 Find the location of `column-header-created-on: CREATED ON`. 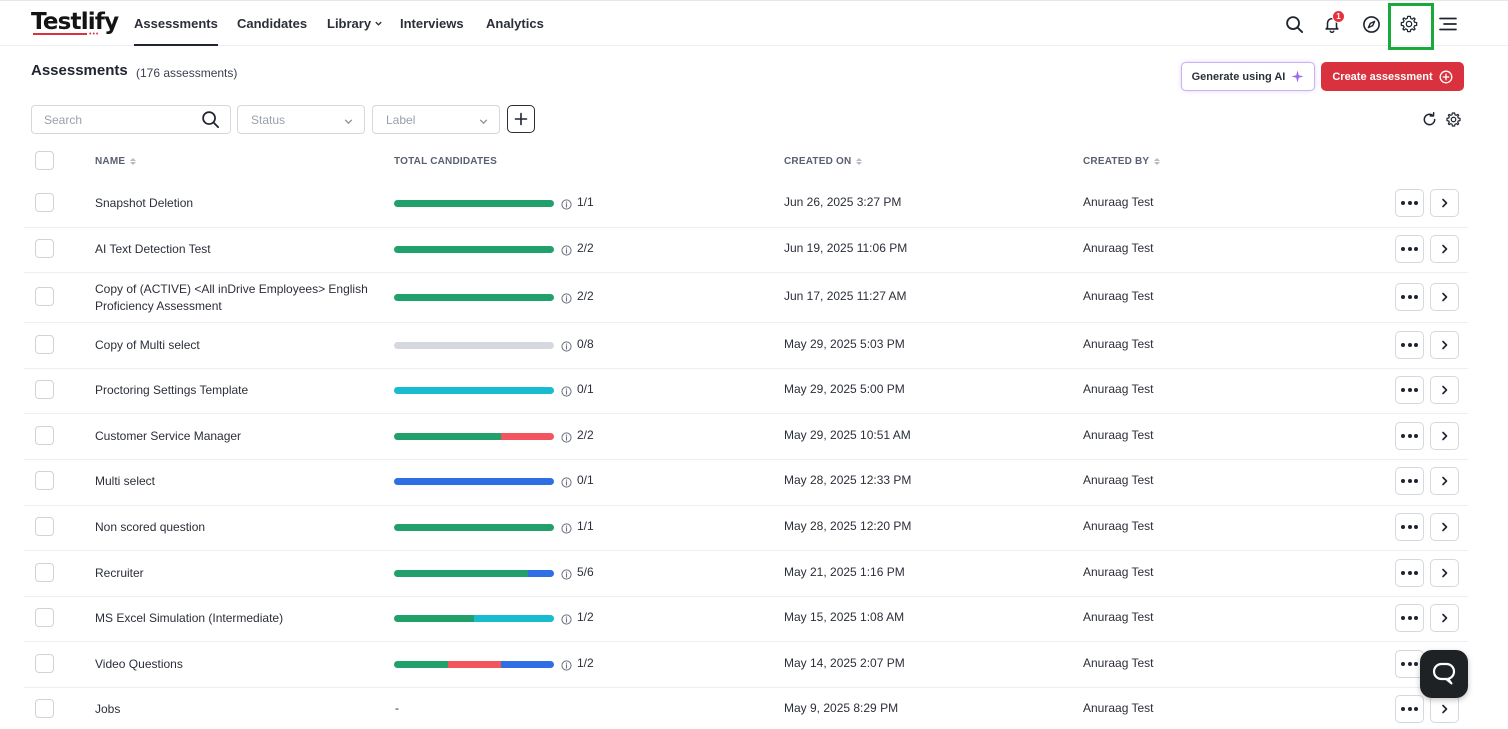

column-header-created-on: CREATED ON is located at coordinates (823, 161).